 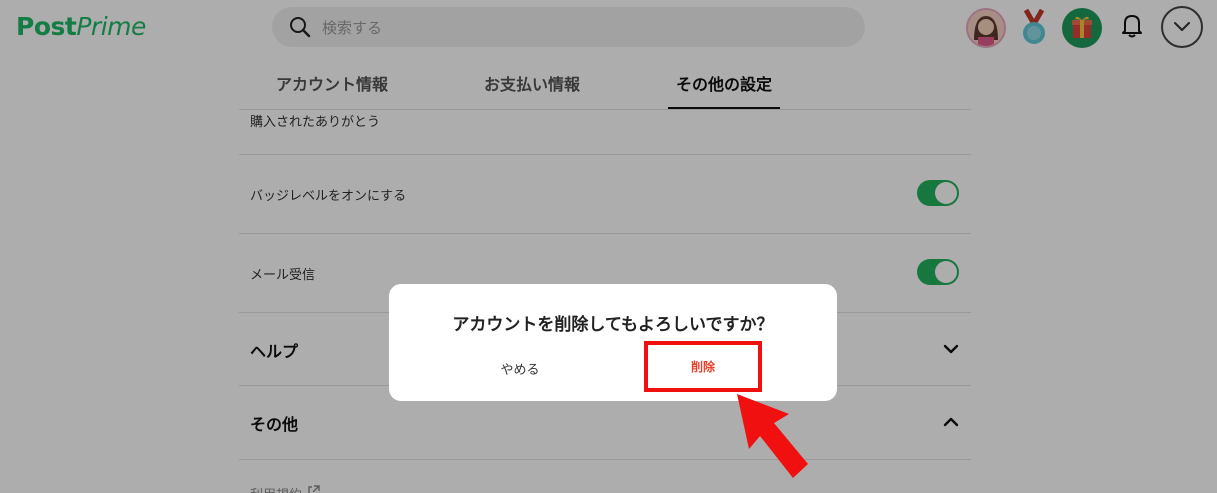 I want to click on delete-account-dialog: アカウントを削除してもよろしいですか？ やめる 削除, so click(x=613, y=342).